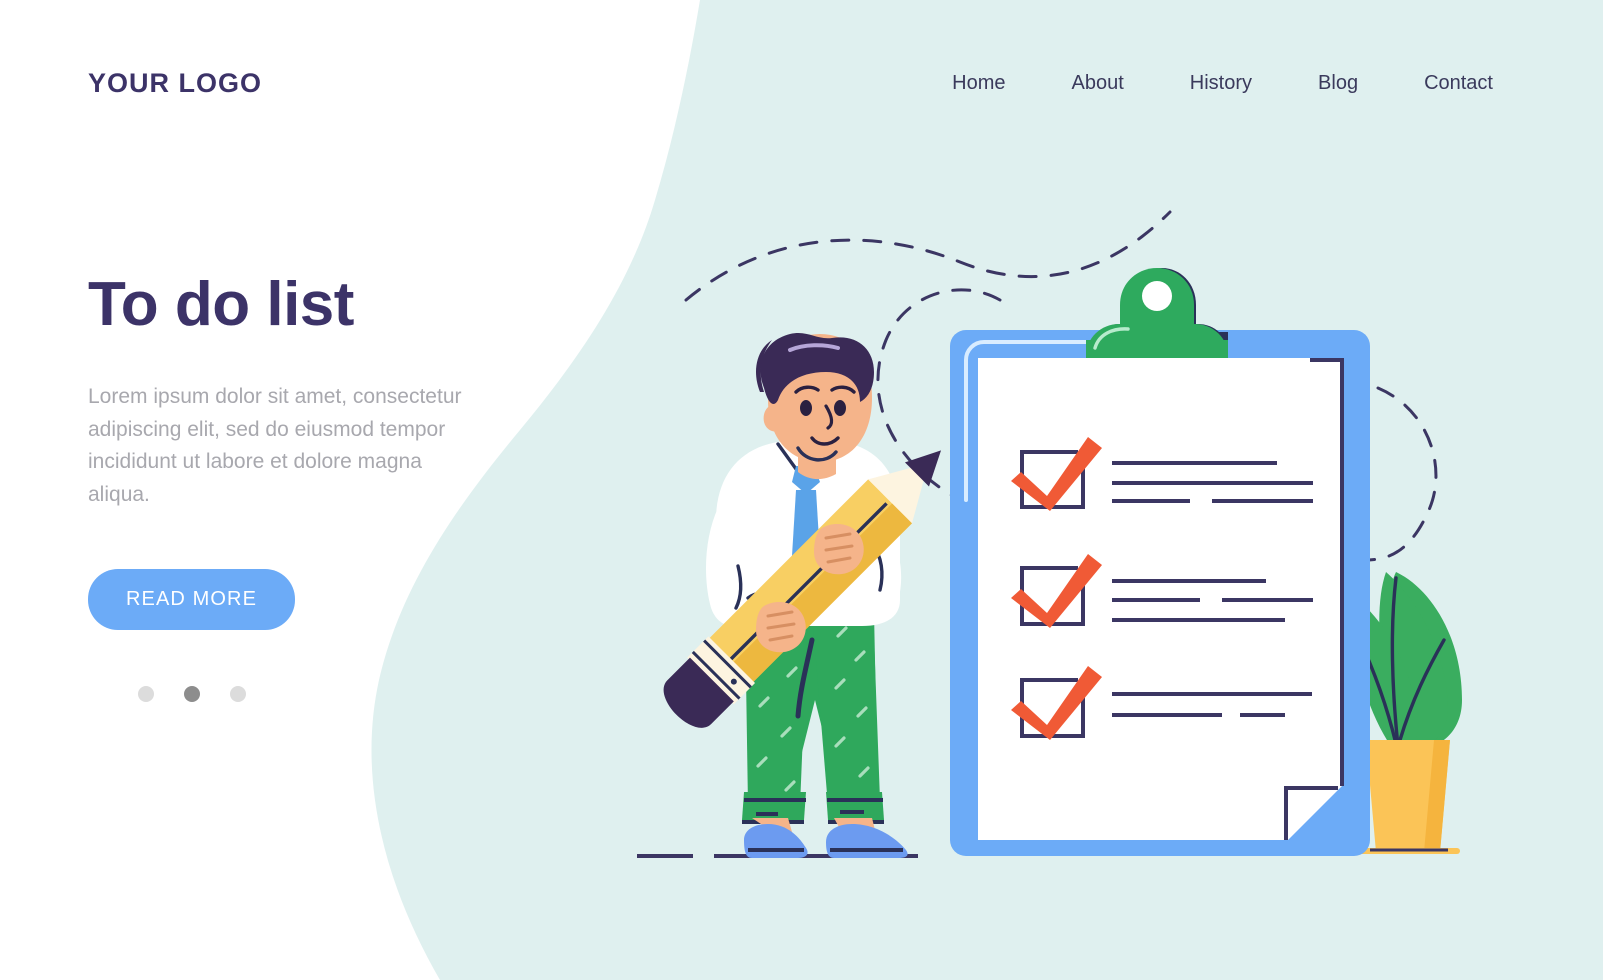  What do you see at coordinates (1098, 83) in the screenshot?
I see `nav-item-about: About` at bounding box center [1098, 83].